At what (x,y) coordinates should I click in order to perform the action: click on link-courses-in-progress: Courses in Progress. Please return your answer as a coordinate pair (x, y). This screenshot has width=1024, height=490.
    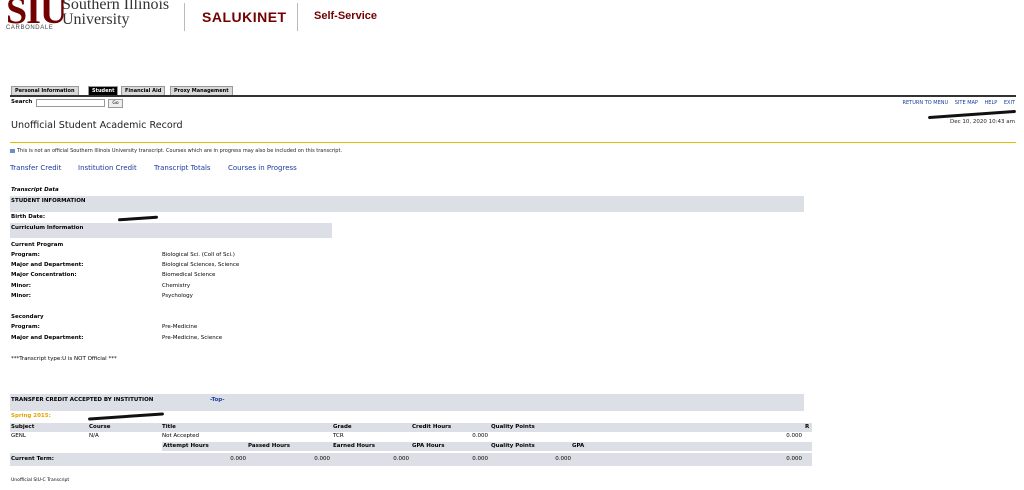
    Looking at the image, I should click on (262, 168).